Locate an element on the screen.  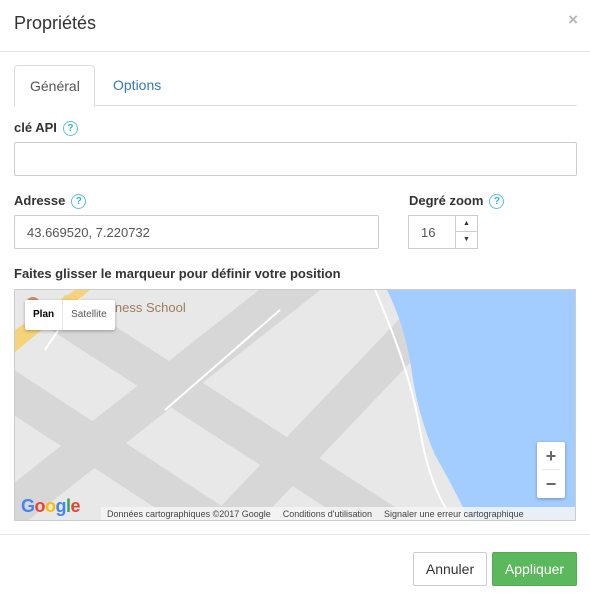
map-type-control: Plan Satellite is located at coordinates (70, 315).